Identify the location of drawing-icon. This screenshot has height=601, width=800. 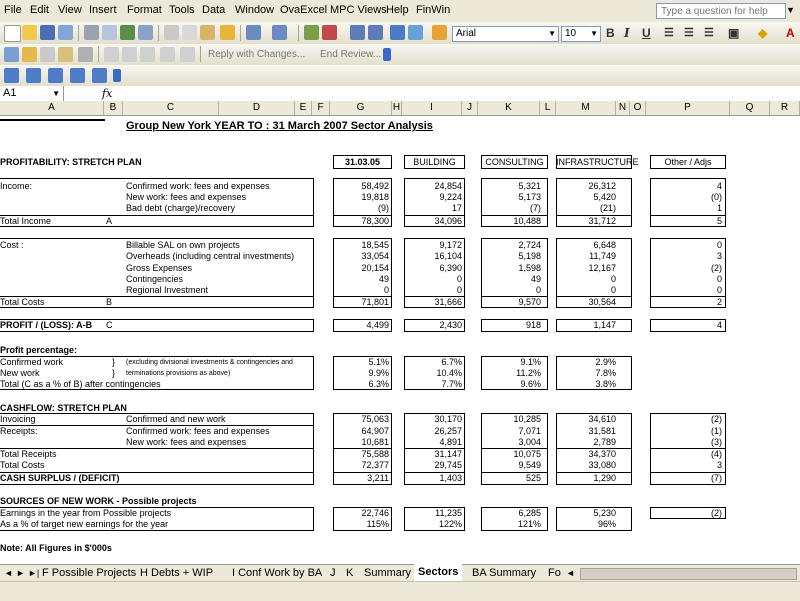
(415, 32).